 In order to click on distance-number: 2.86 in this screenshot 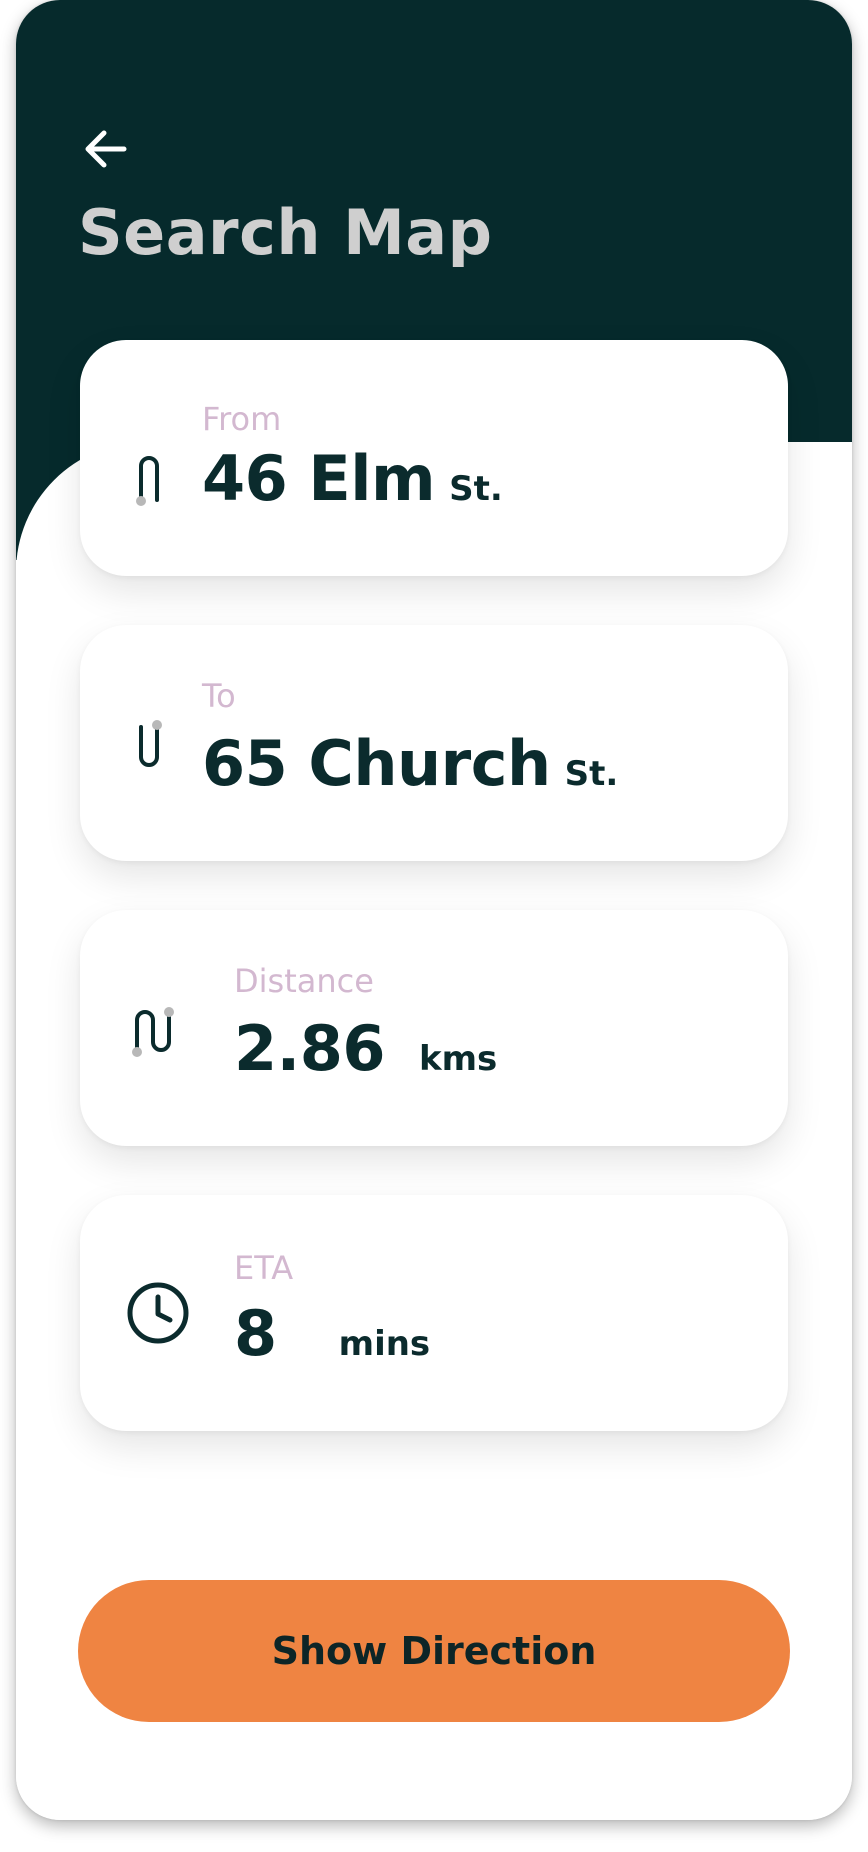, I will do `click(309, 1048)`.